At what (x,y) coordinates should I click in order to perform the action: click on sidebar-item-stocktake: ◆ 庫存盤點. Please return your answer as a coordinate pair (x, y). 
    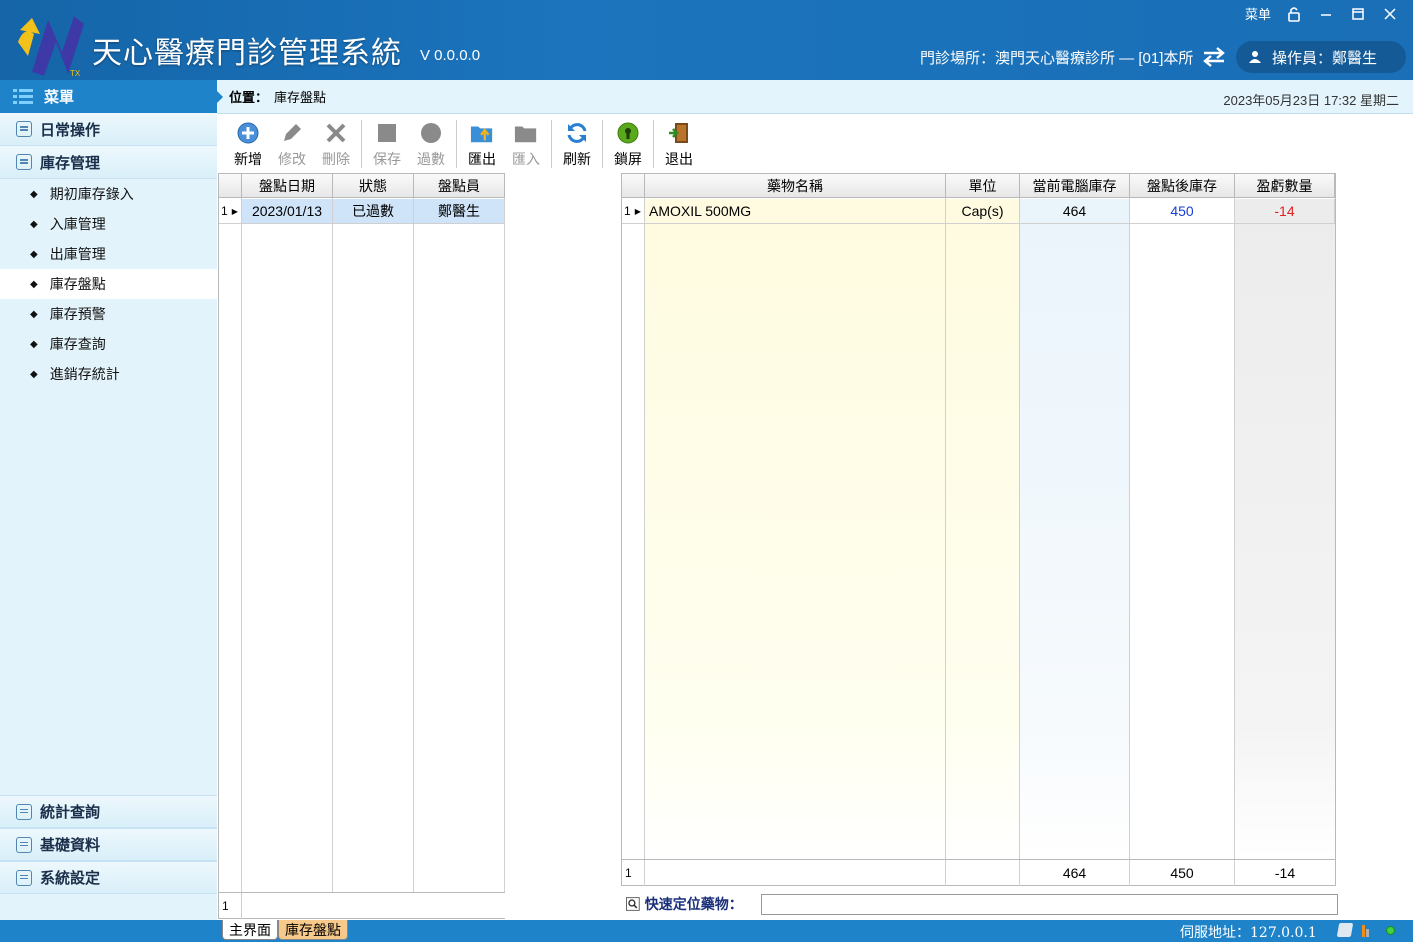
    Looking at the image, I should click on (108, 284).